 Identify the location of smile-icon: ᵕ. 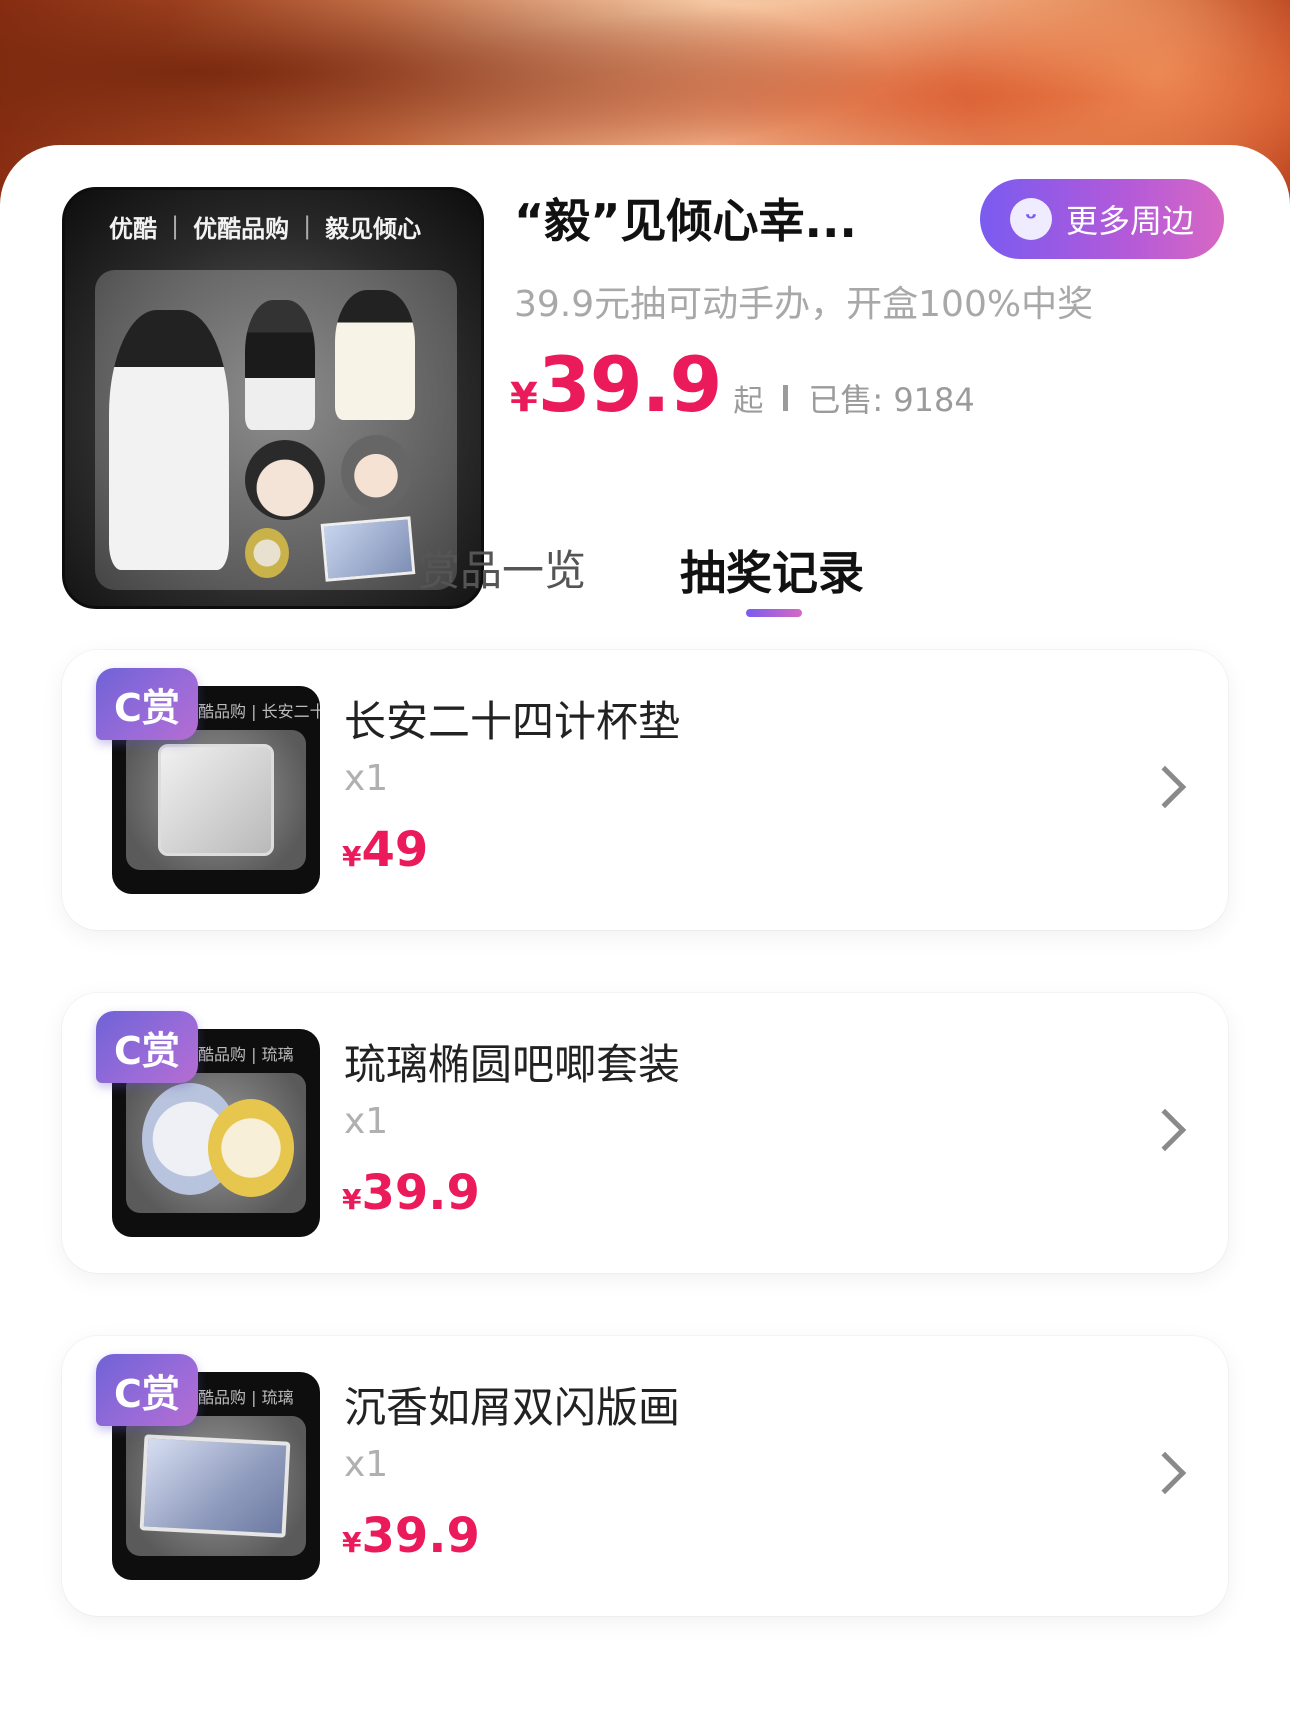
(1030, 219).